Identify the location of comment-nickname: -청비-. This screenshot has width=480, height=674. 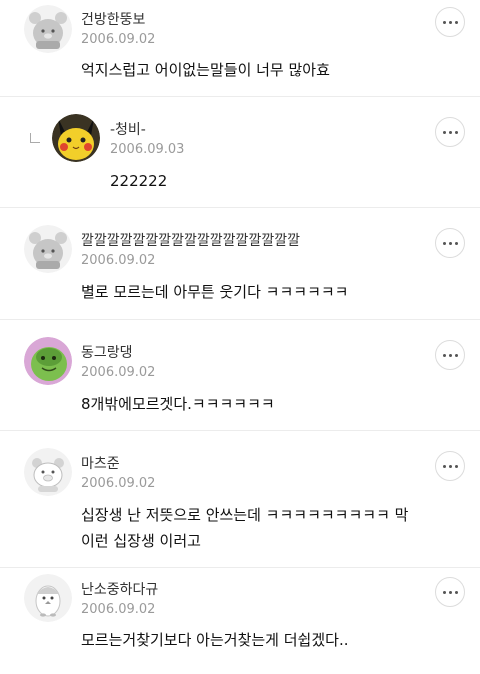
(128, 129).